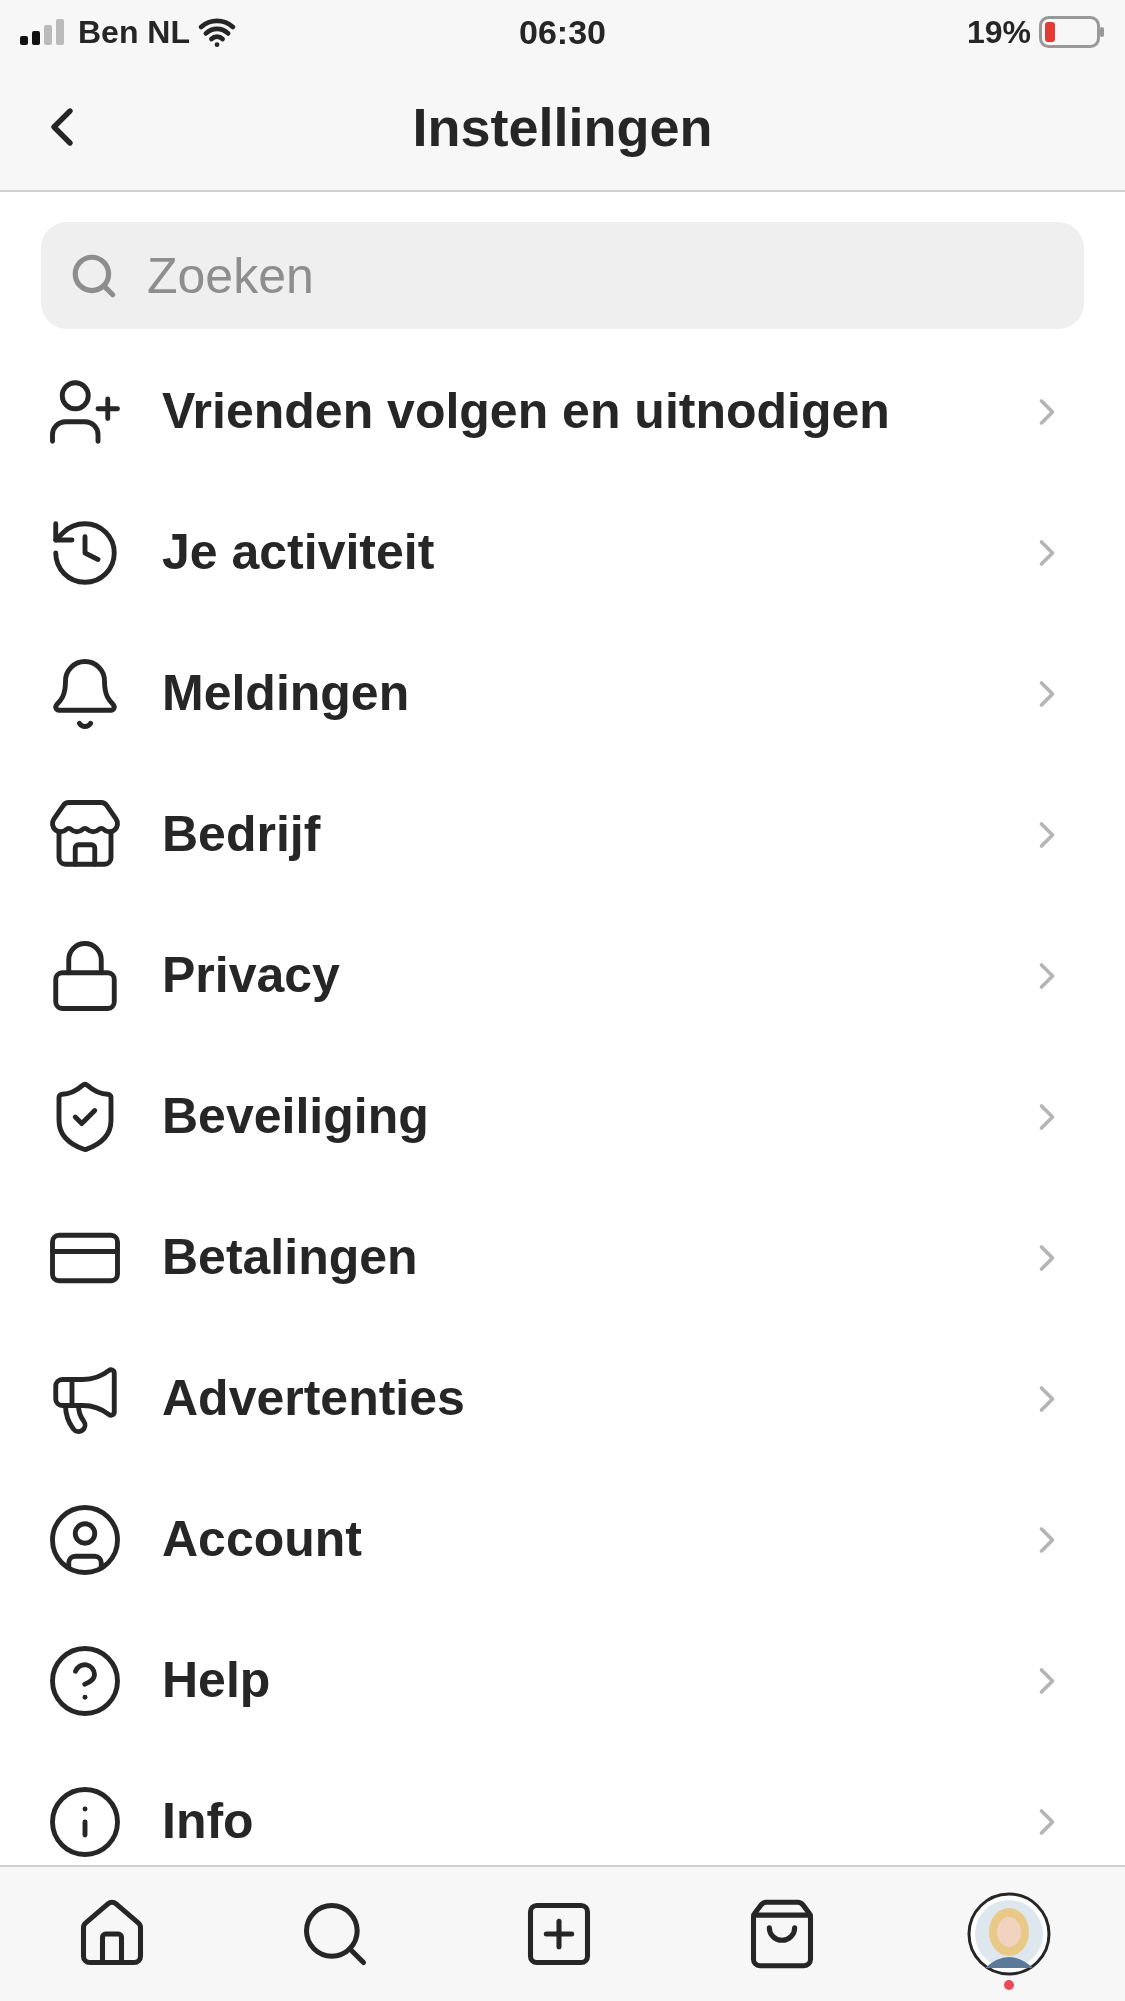 The height and width of the screenshot is (2001, 1125). I want to click on settings-item: Advertenties, so click(562, 1398).